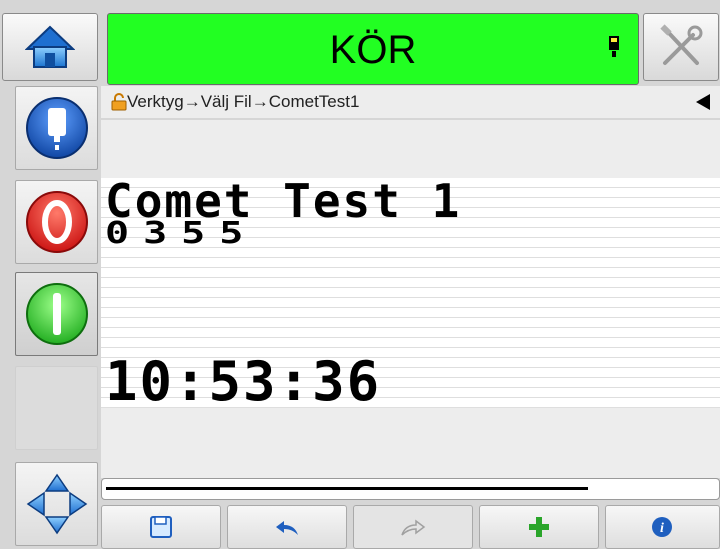 This screenshot has height=549, width=720. I want to click on info-button: i, so click(662, 527).